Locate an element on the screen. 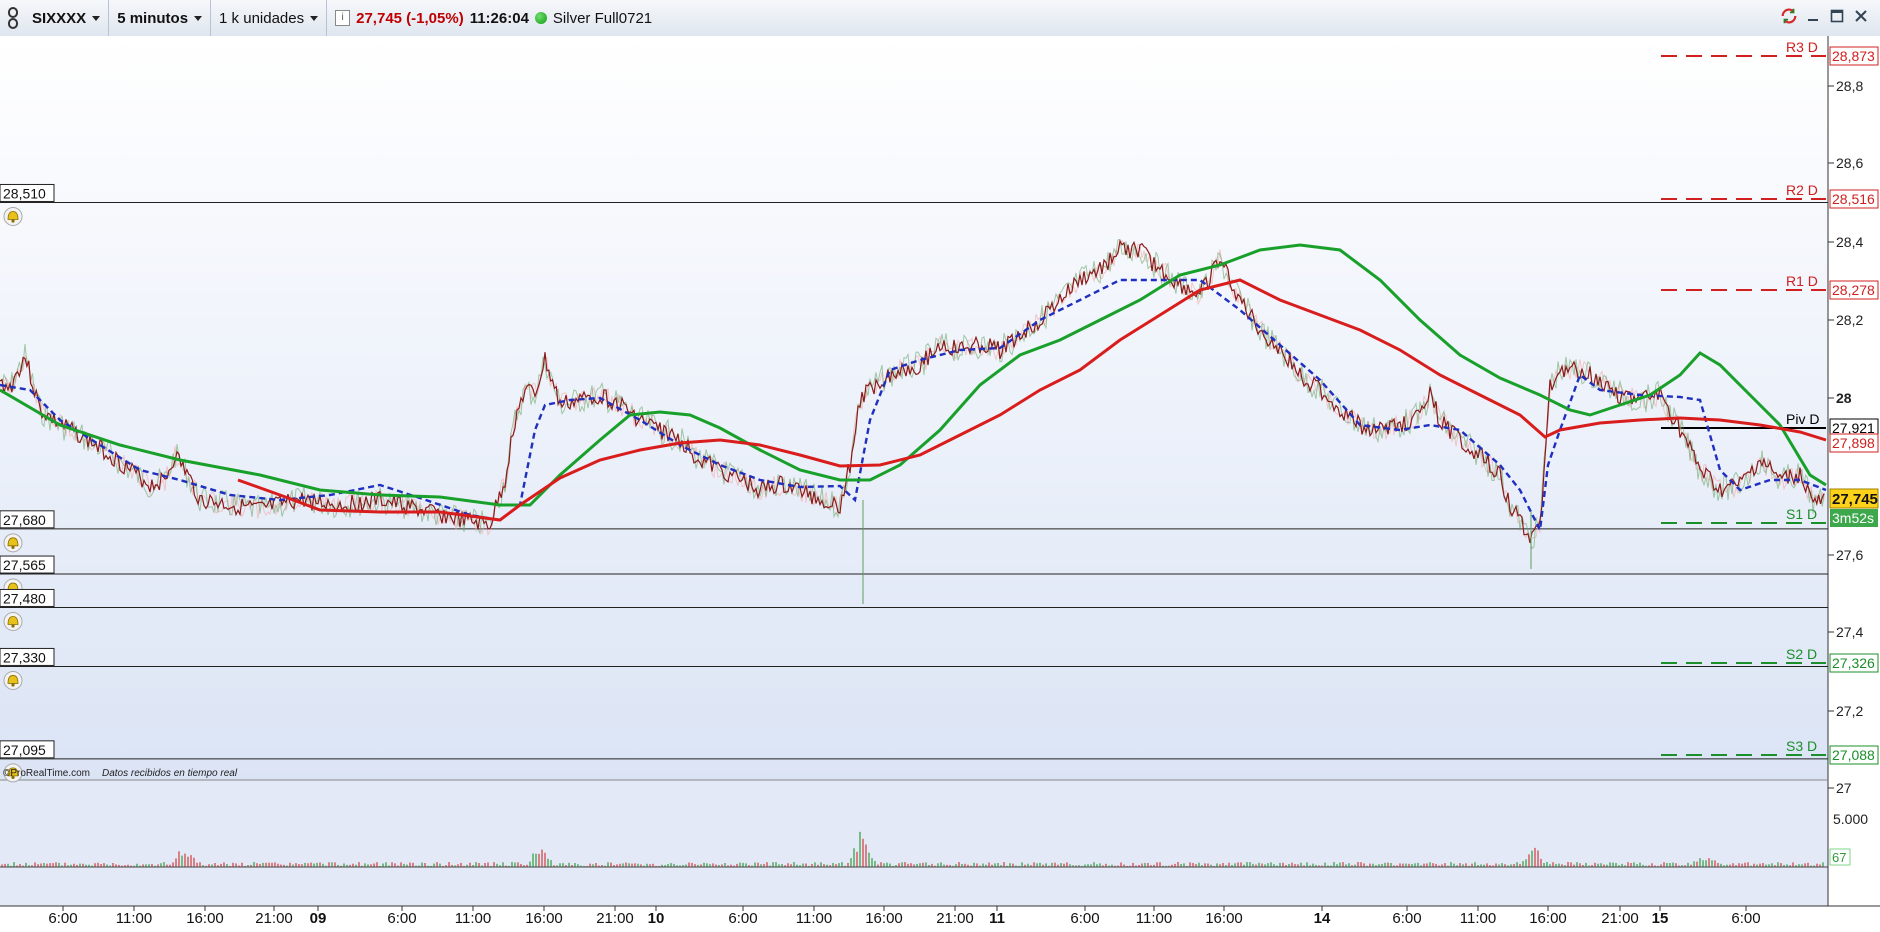 The image size is (1880, 932). time-tick-label: 11 is located at coordinates (997, 918).